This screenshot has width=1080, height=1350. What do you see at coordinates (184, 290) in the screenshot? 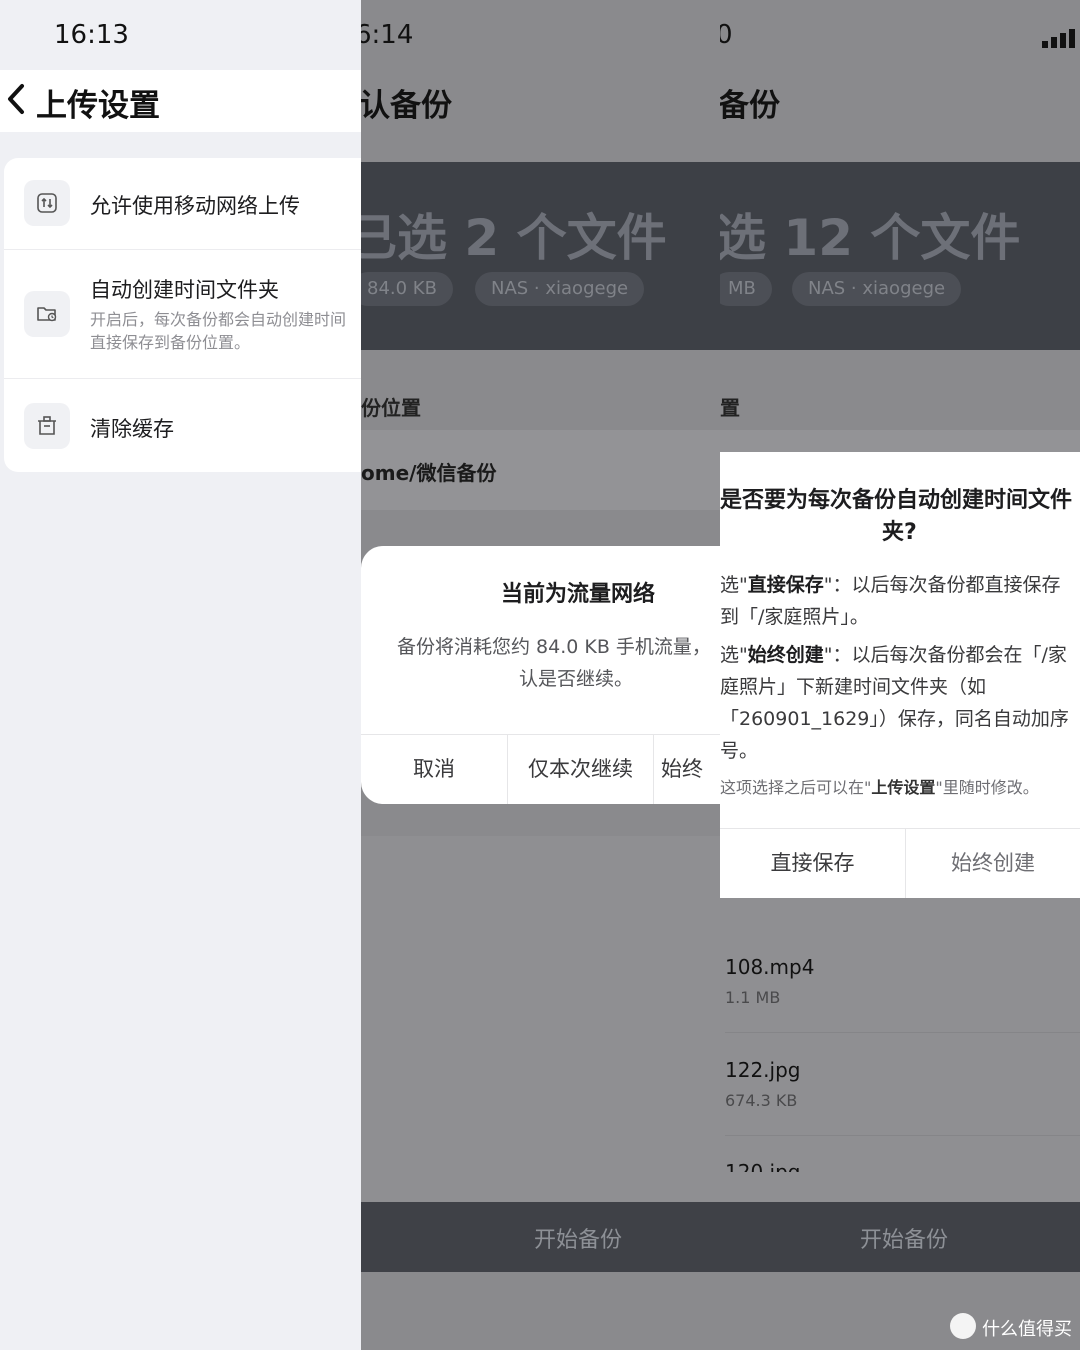
I see `setting-label: 自动创建时间文件夹` at bounding box center [184, 290].